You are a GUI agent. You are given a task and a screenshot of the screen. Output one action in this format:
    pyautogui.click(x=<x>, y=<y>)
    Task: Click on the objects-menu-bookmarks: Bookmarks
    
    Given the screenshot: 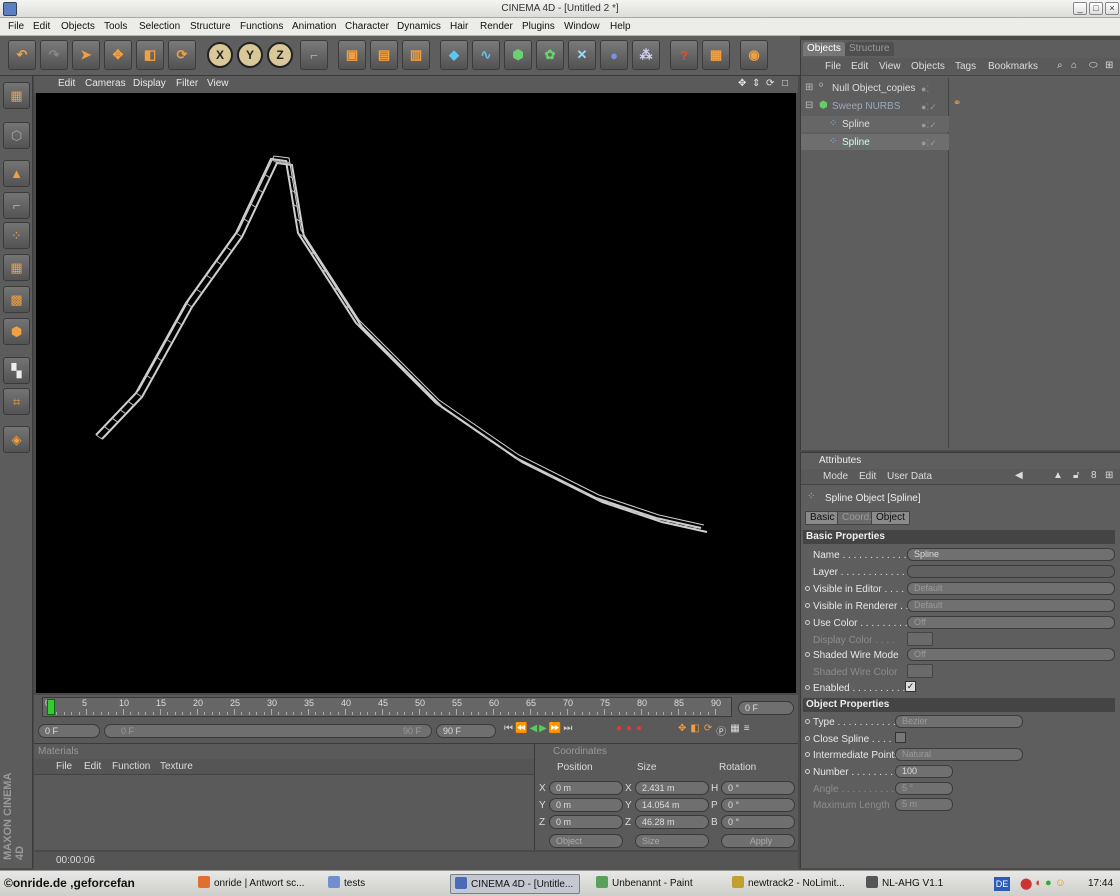 What is the action you would take?
    pyautogui.click(x=1013, y=66)
    